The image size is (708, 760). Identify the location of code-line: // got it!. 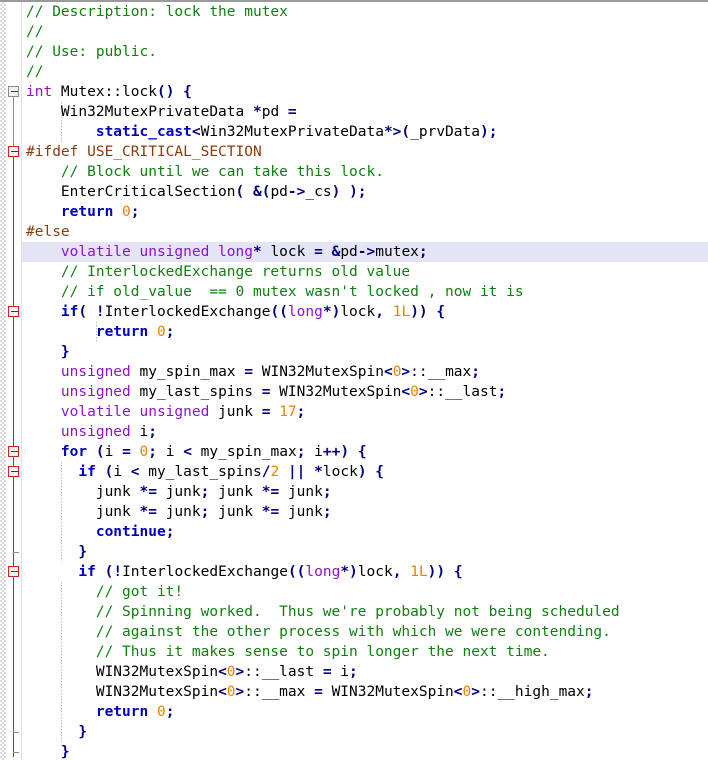
(365, 592).